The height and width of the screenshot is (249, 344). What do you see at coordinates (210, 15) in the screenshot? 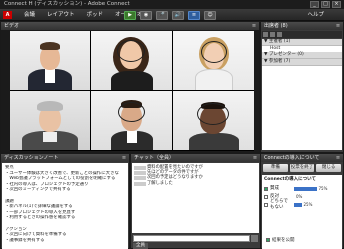
I see `emoticon-icon: ☺` at bounding box center [210, 15].